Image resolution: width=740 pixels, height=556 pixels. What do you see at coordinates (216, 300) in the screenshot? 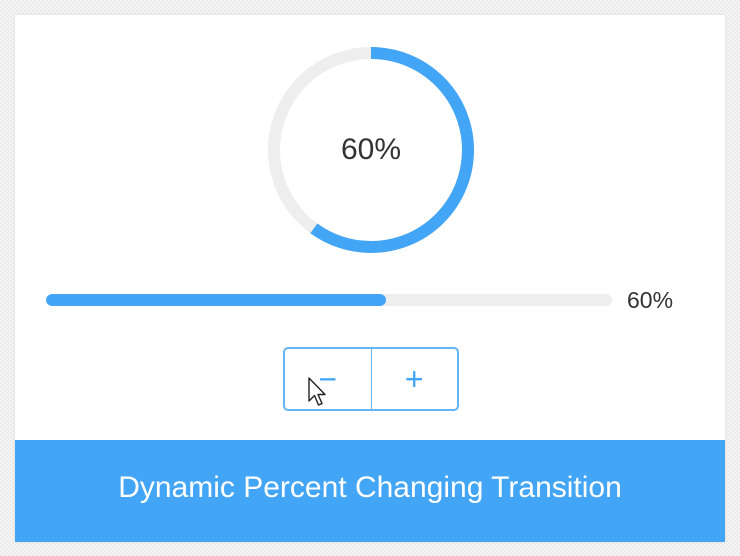
I see `linear-progress-fill` at bounding box center [216, 300].